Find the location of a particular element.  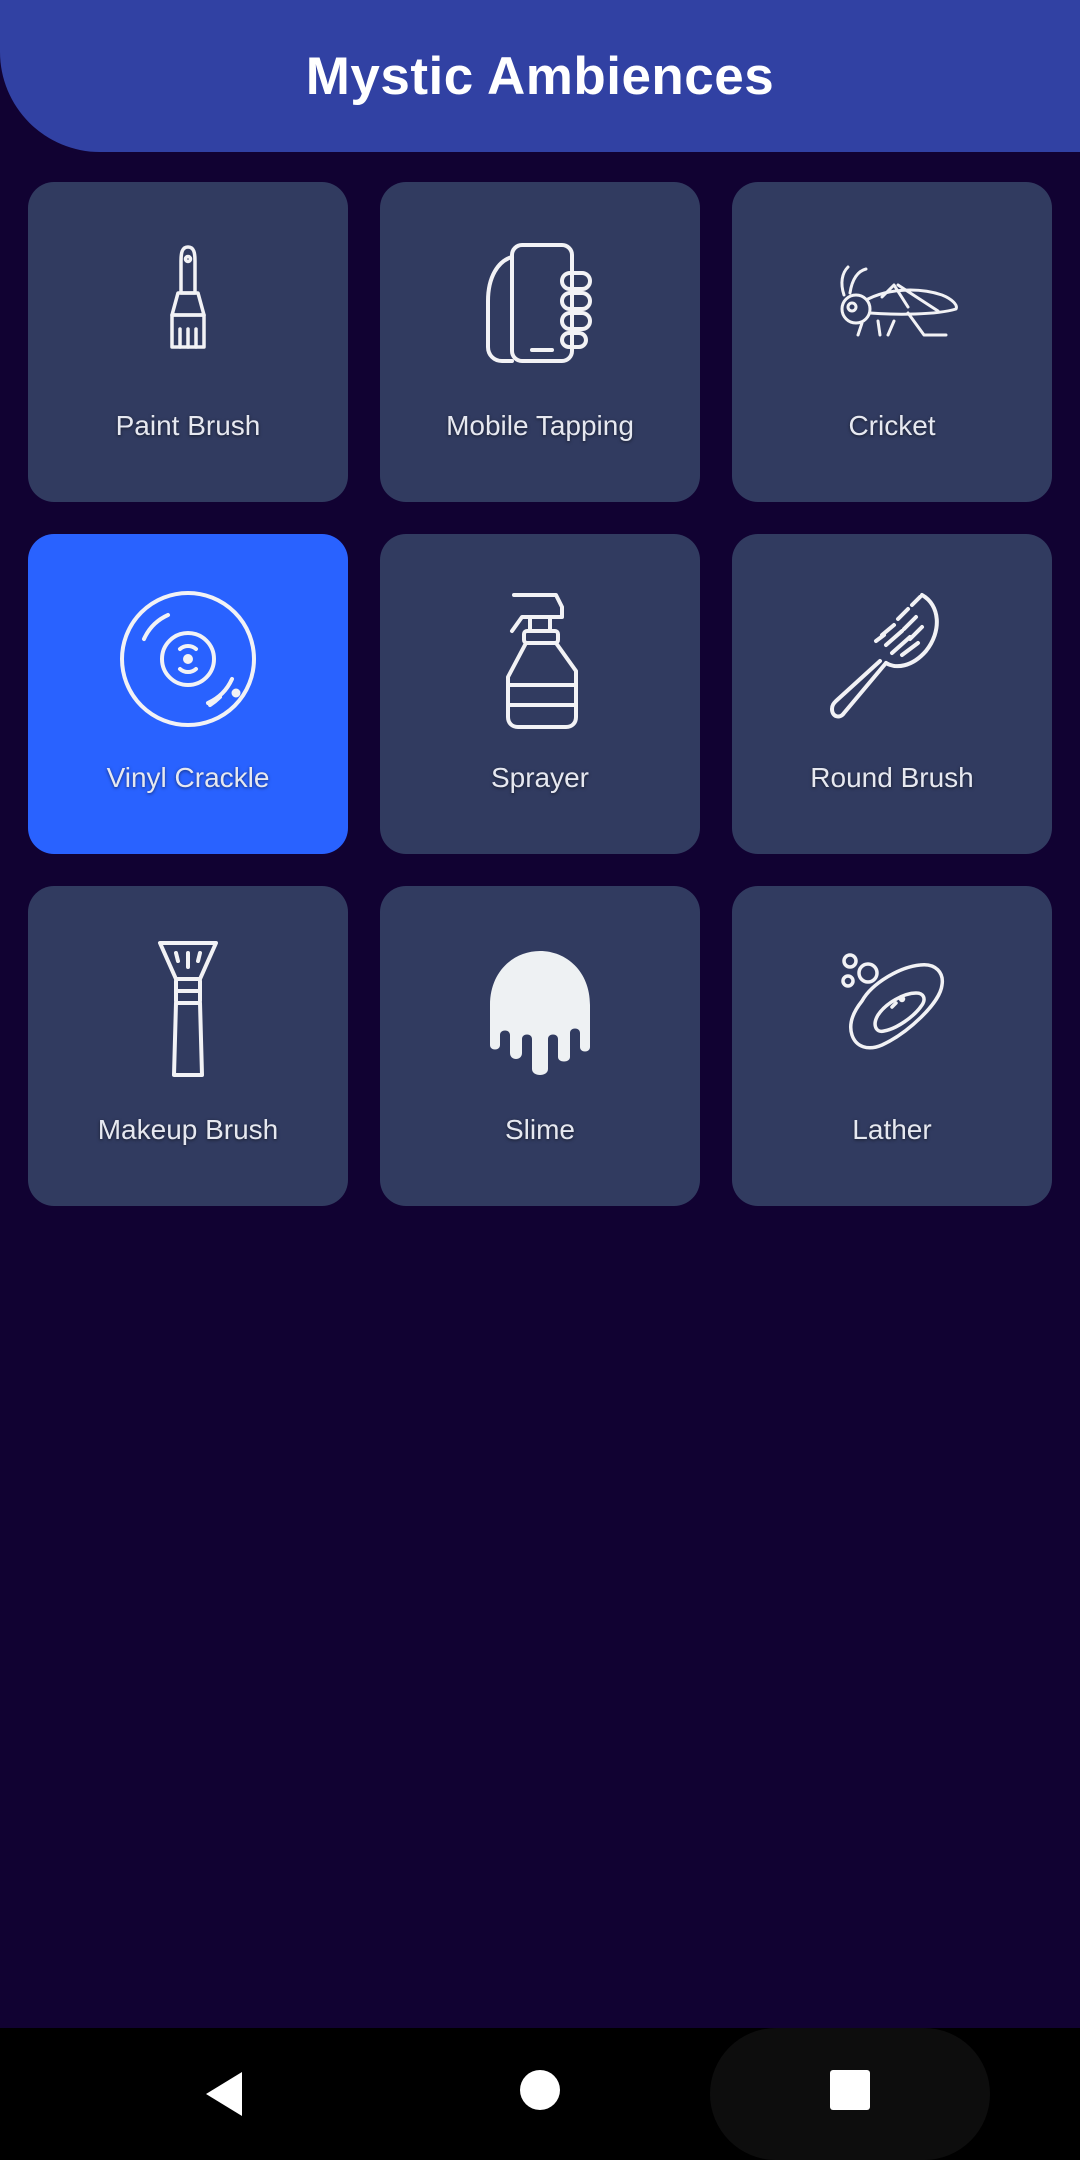

home-icon is located at coordinates (540, 2090).